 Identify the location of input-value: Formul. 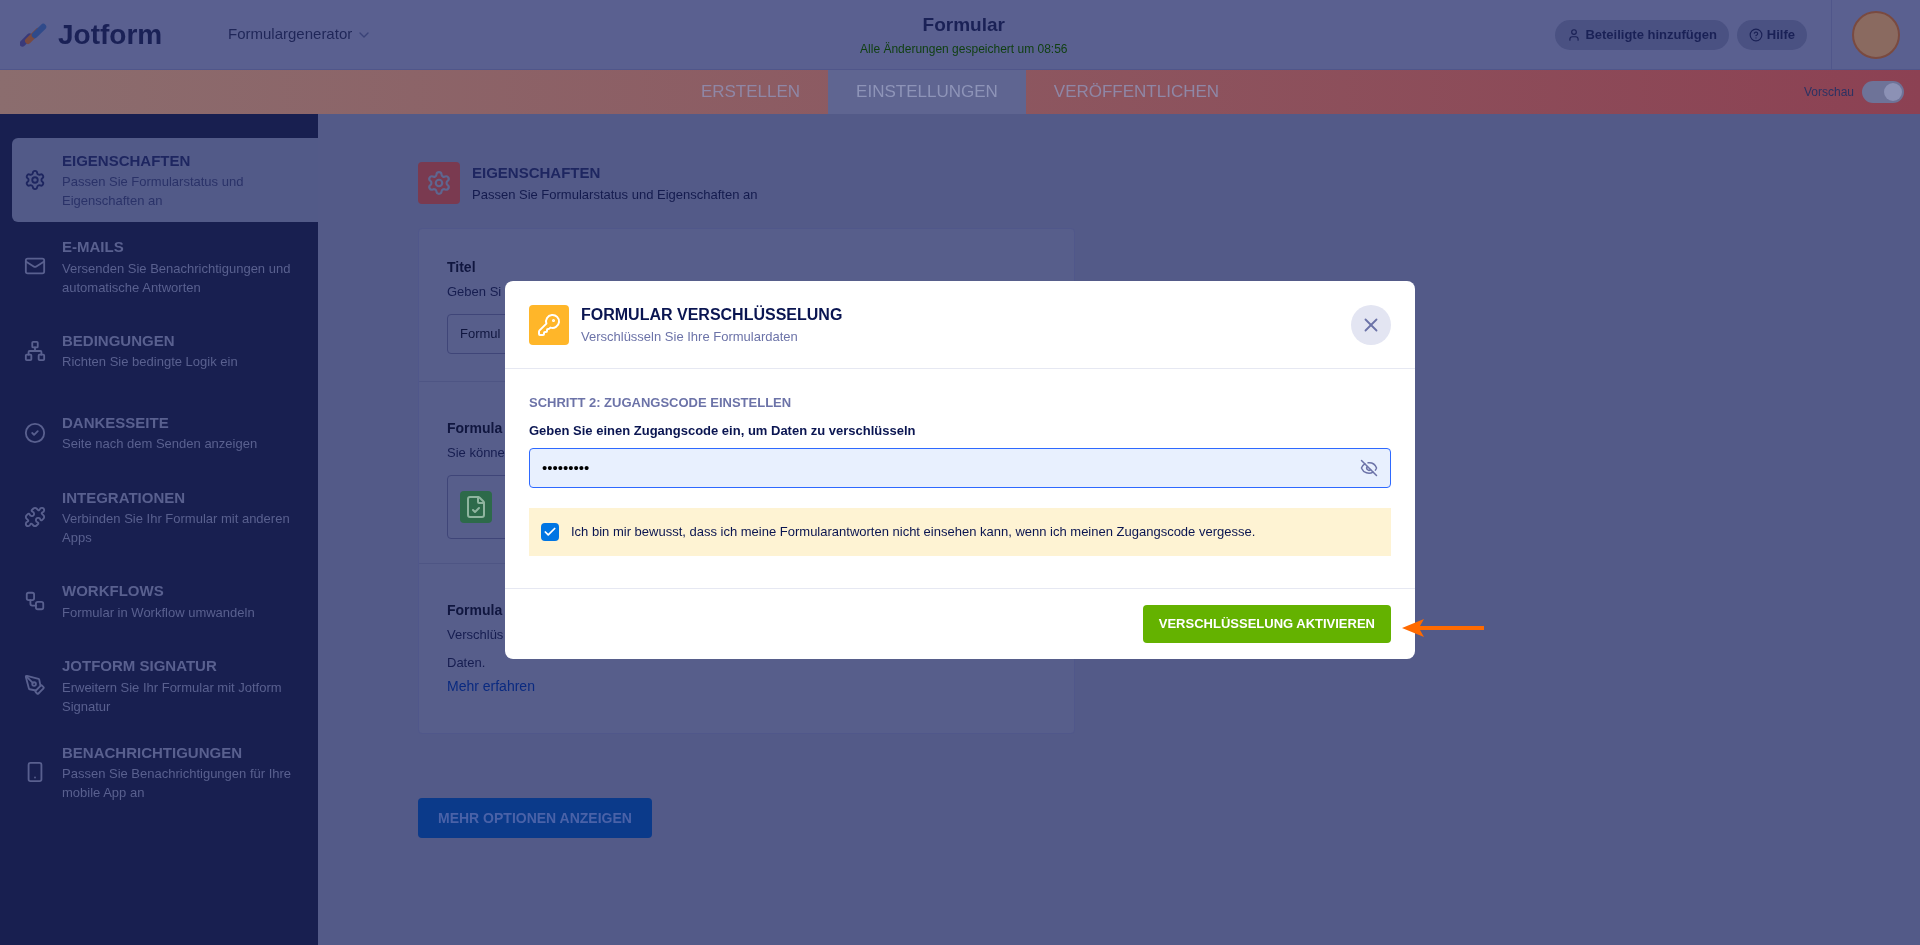
(480, 333).